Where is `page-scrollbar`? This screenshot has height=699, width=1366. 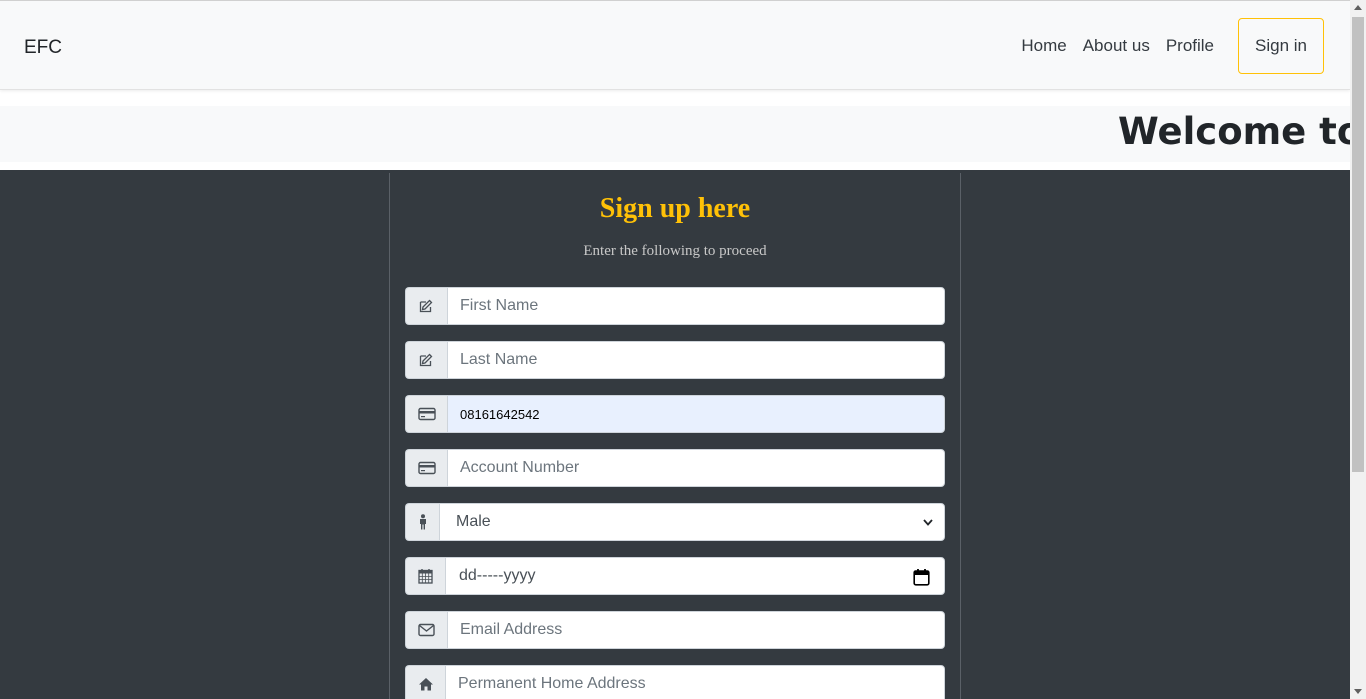
page-scrollbar is located at coordinates (1358, 349).